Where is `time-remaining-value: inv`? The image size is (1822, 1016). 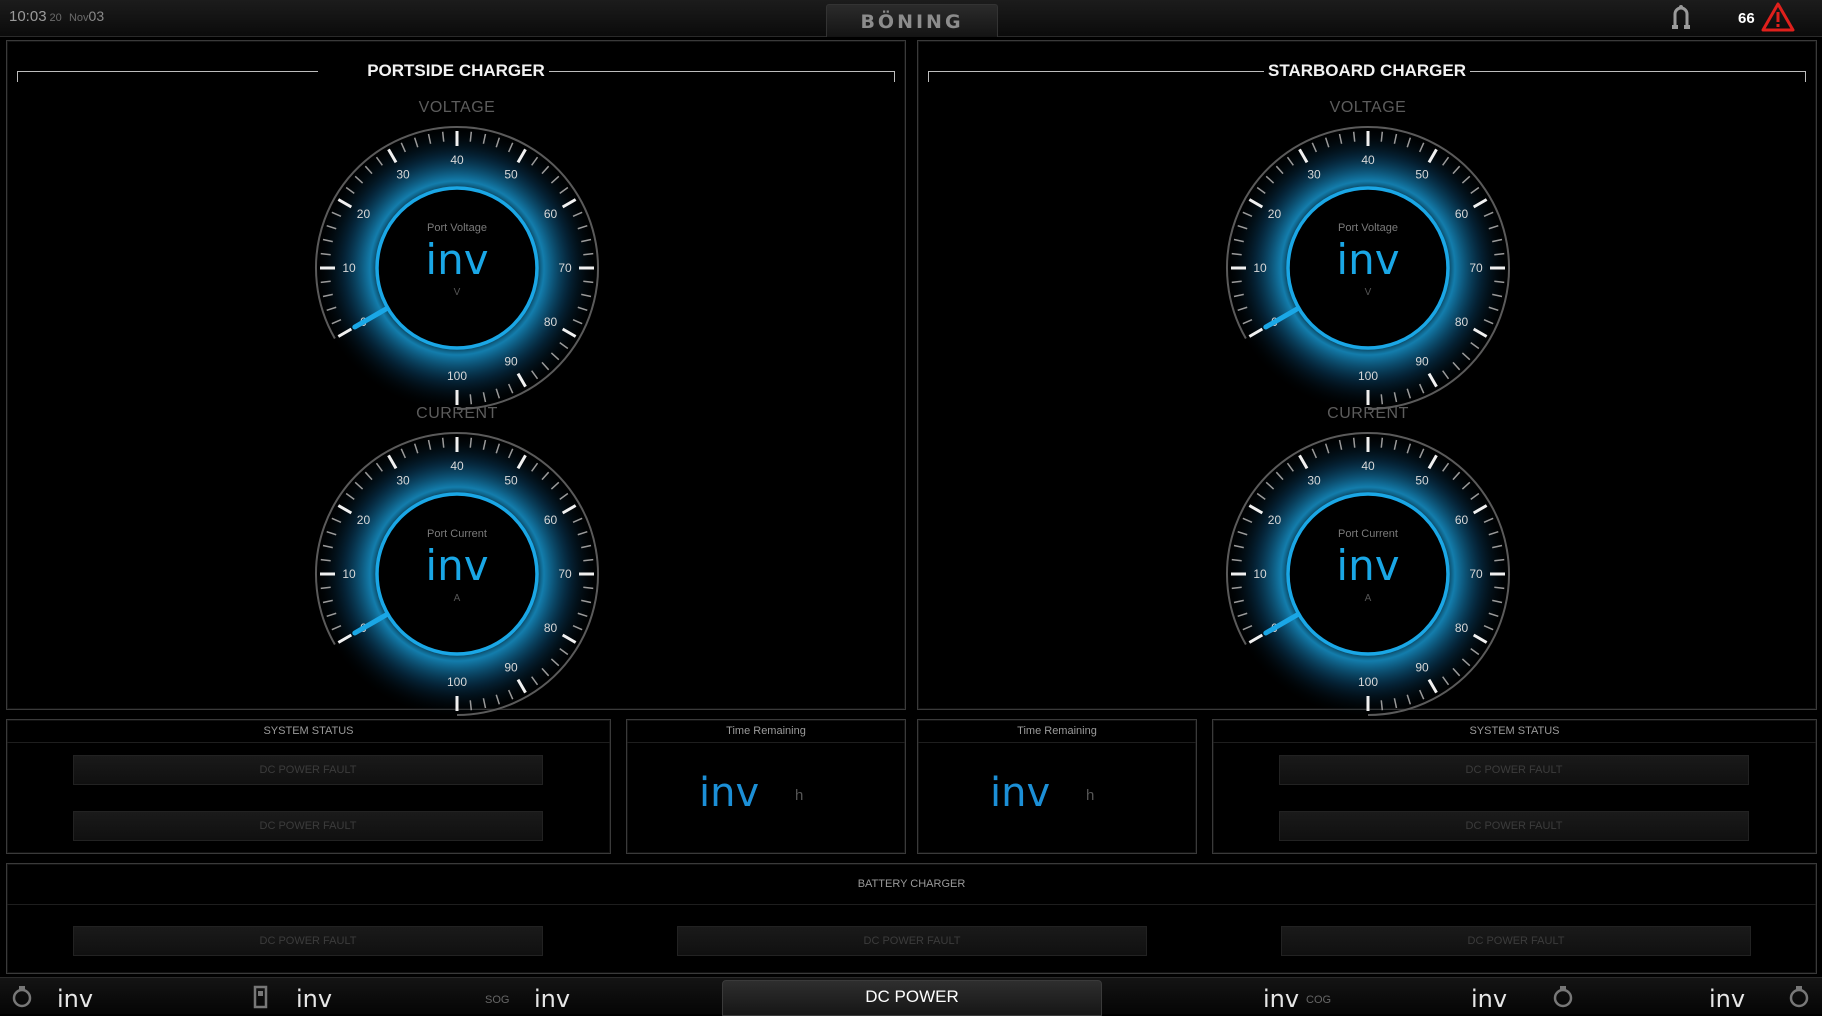 time-remaining-value: inv is located at coordinates (1020, 793).